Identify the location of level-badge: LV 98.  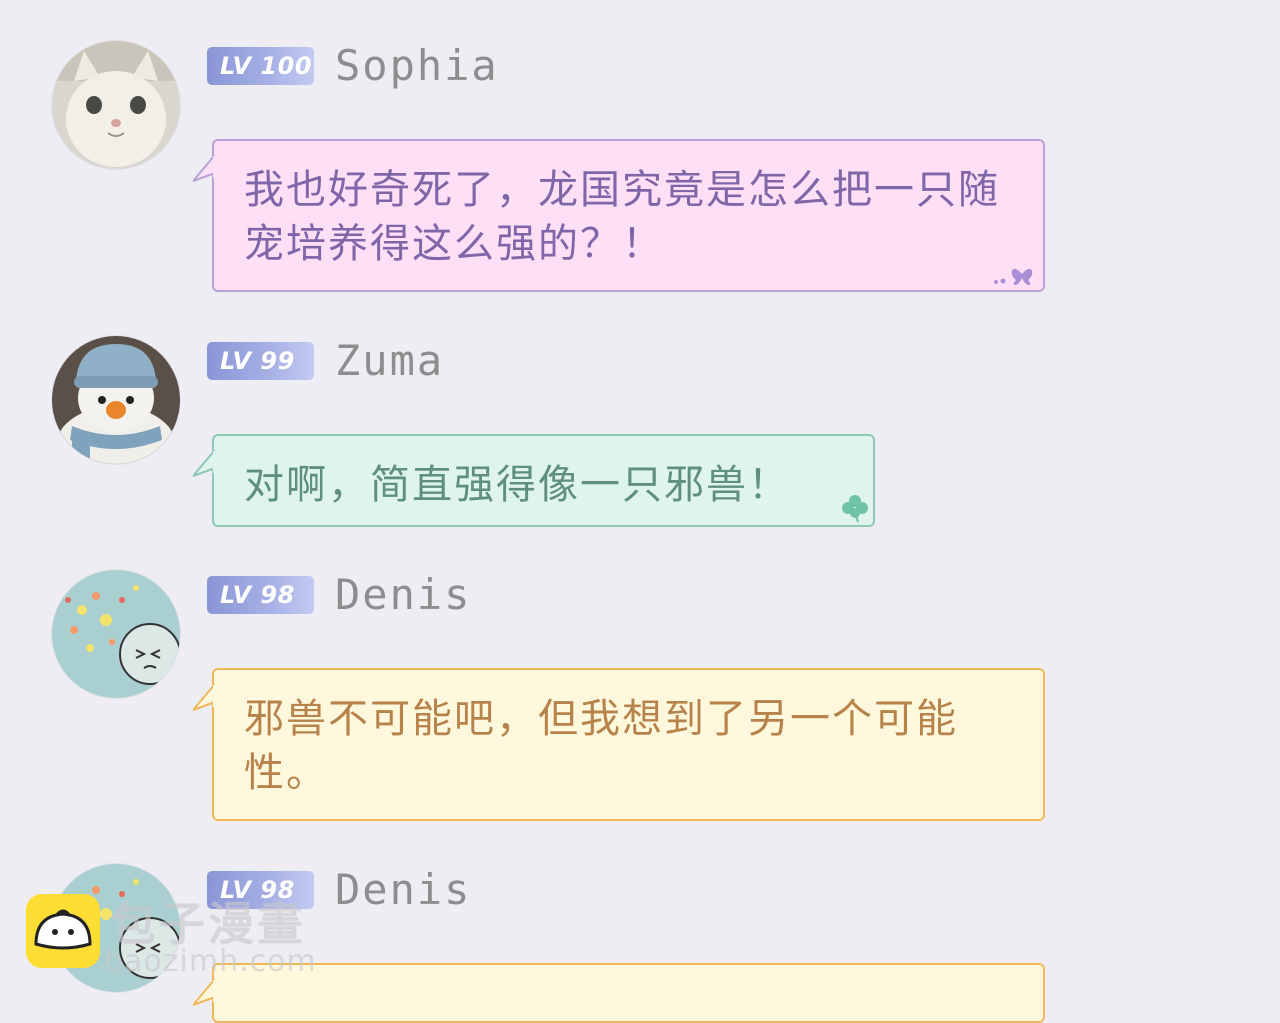
(260, 595).